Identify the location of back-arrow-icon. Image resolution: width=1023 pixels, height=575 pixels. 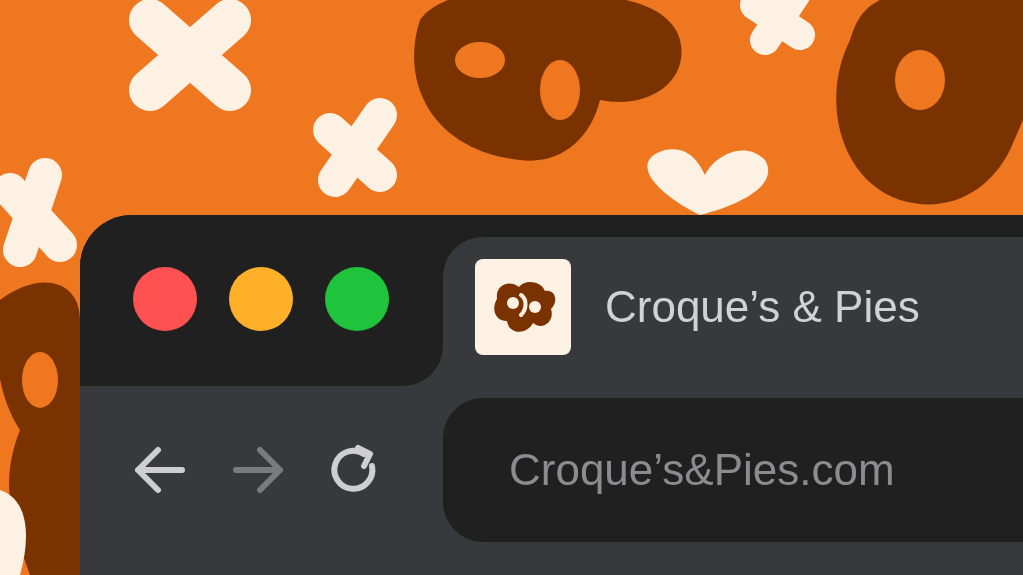
(160, 470).